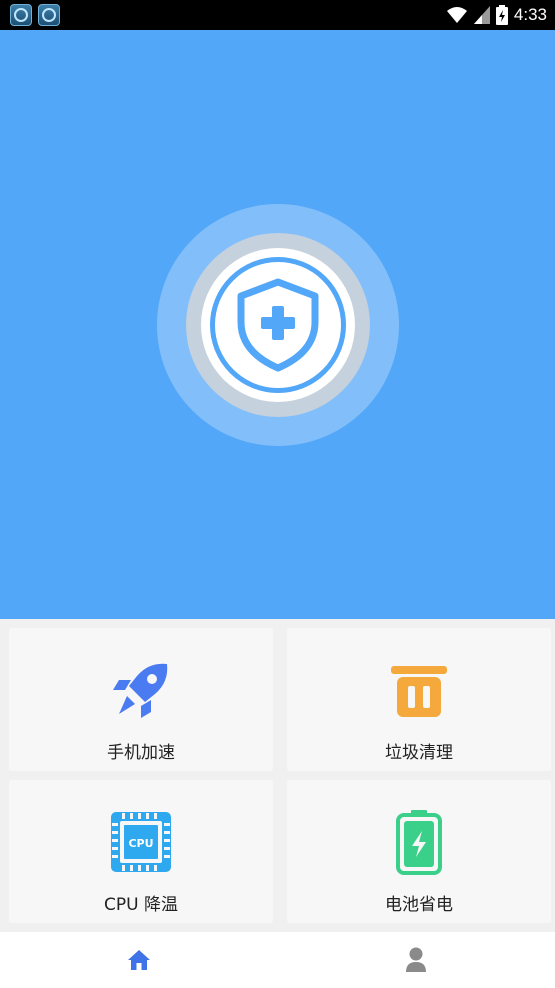 The width and height of the screenshot is (555, 988). I want to click on shield-plus-icon, so click(278, 325).